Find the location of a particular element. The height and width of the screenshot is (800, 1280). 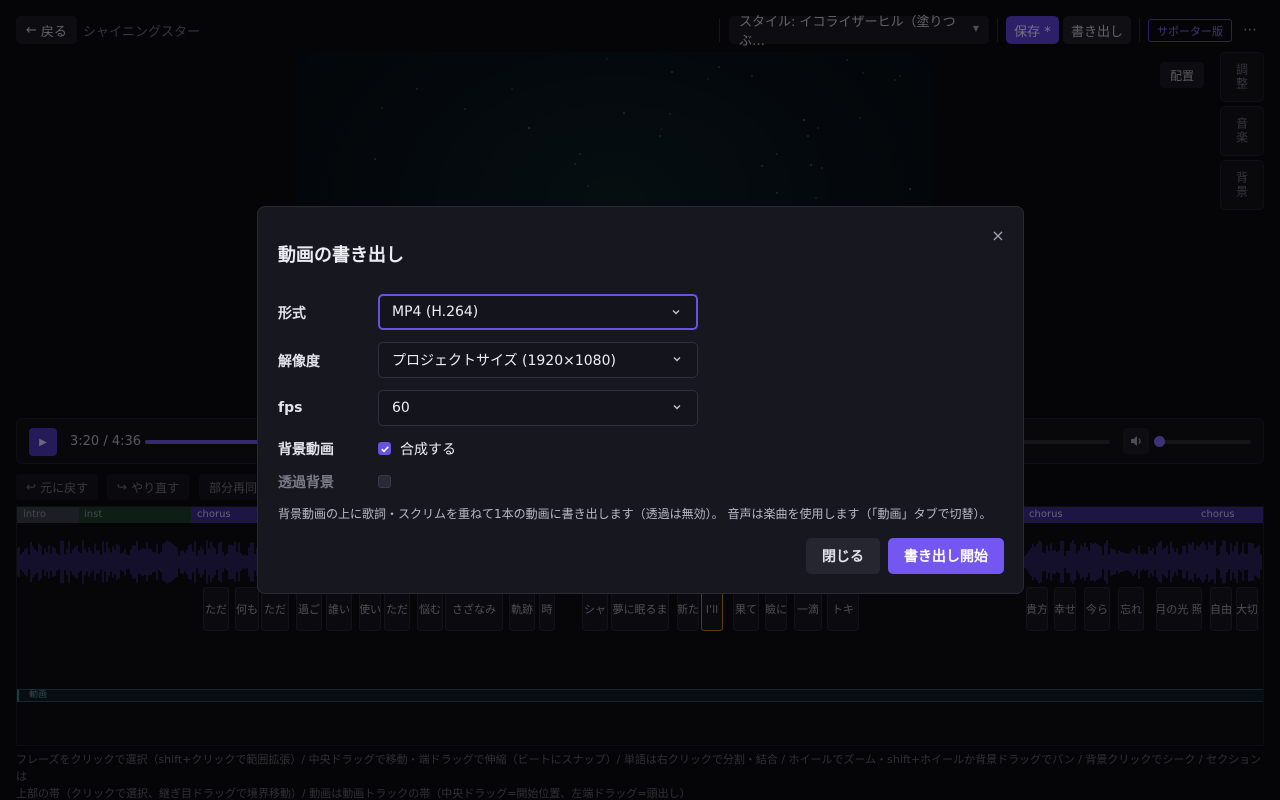

transparent-checkbox is located at coordinates (384, 481).